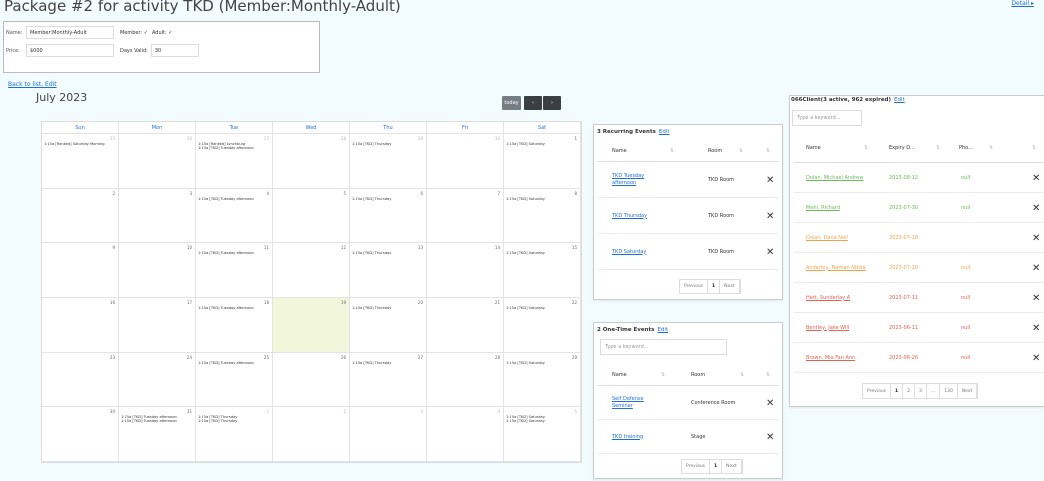 The height and width of the screenshot is (481, 1044). I want to click on calendar-day-cell: 17, so click(157, 325).